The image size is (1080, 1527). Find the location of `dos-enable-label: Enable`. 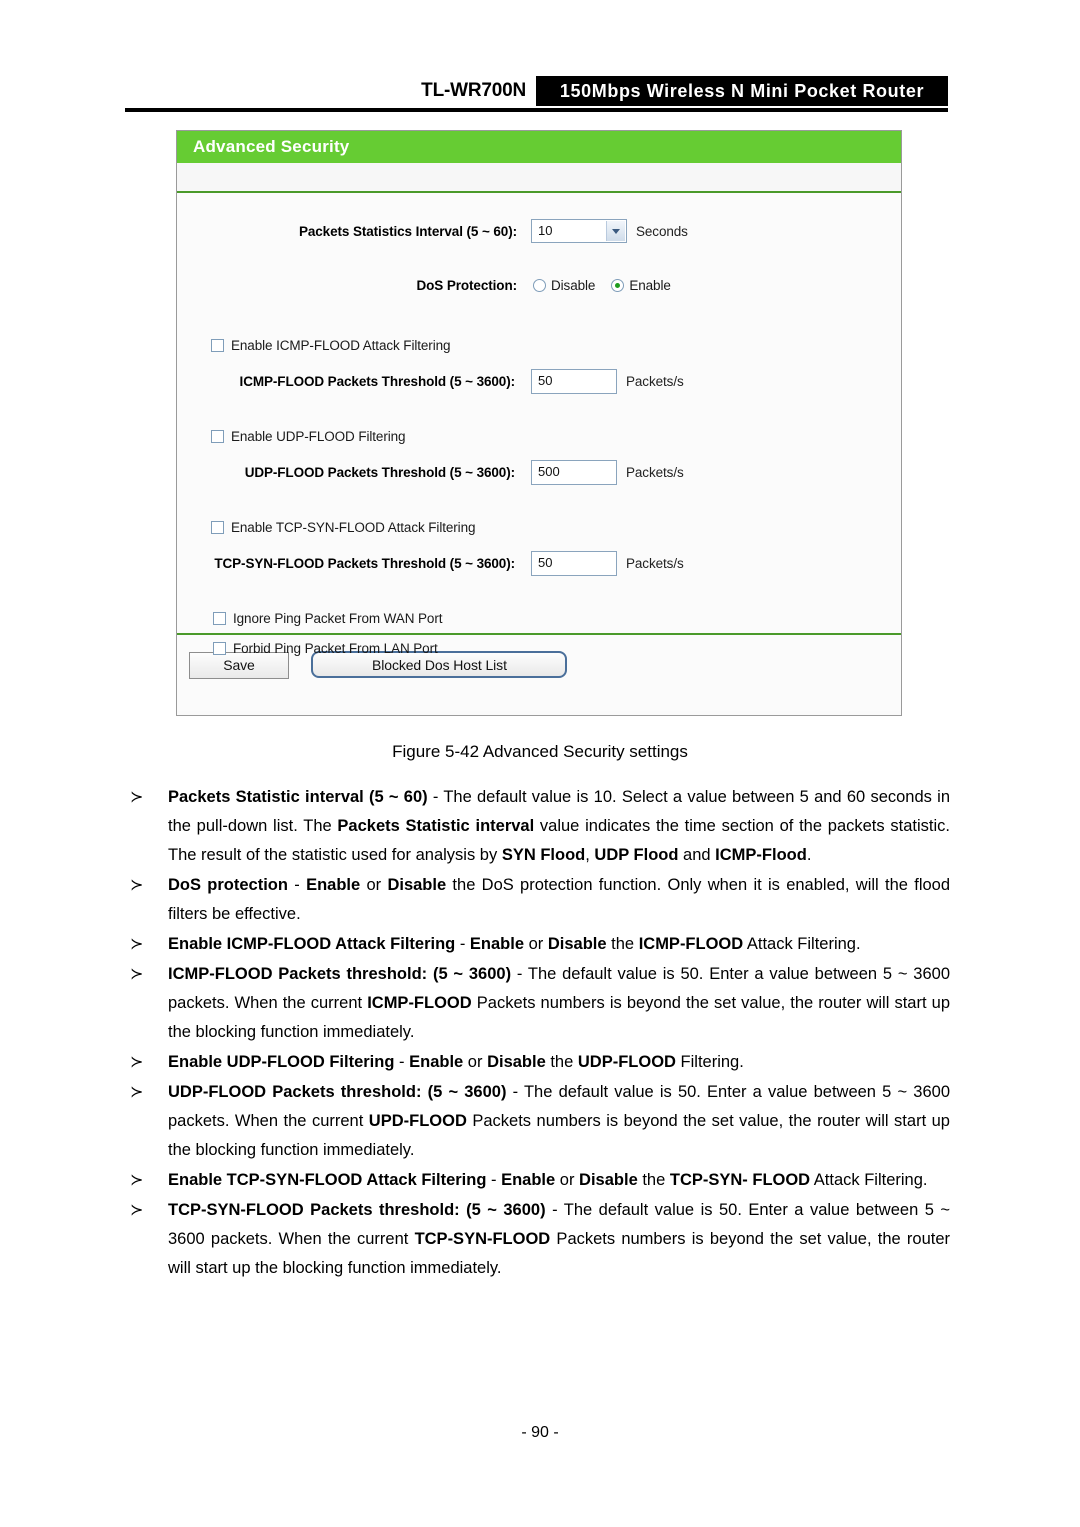

dos-enable-label: Enable is located at coordinates (650, 285).